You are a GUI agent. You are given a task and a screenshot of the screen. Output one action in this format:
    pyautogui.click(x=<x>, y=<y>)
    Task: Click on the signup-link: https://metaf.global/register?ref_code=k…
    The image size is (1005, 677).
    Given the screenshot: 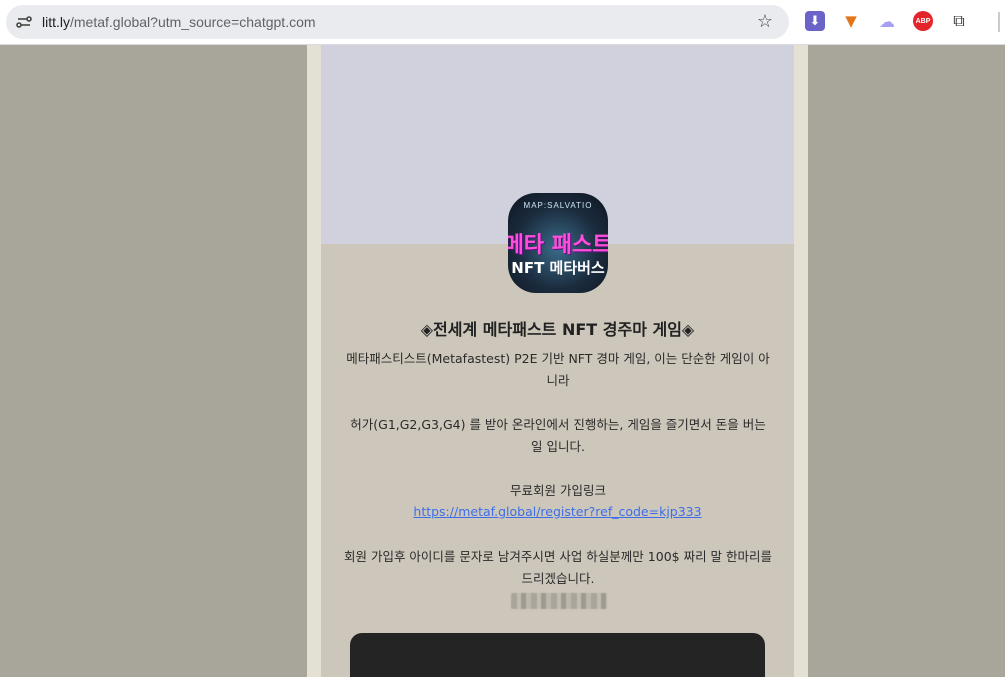 What is the action you would take?
    pyautogui.click(x=557, y=511)
    